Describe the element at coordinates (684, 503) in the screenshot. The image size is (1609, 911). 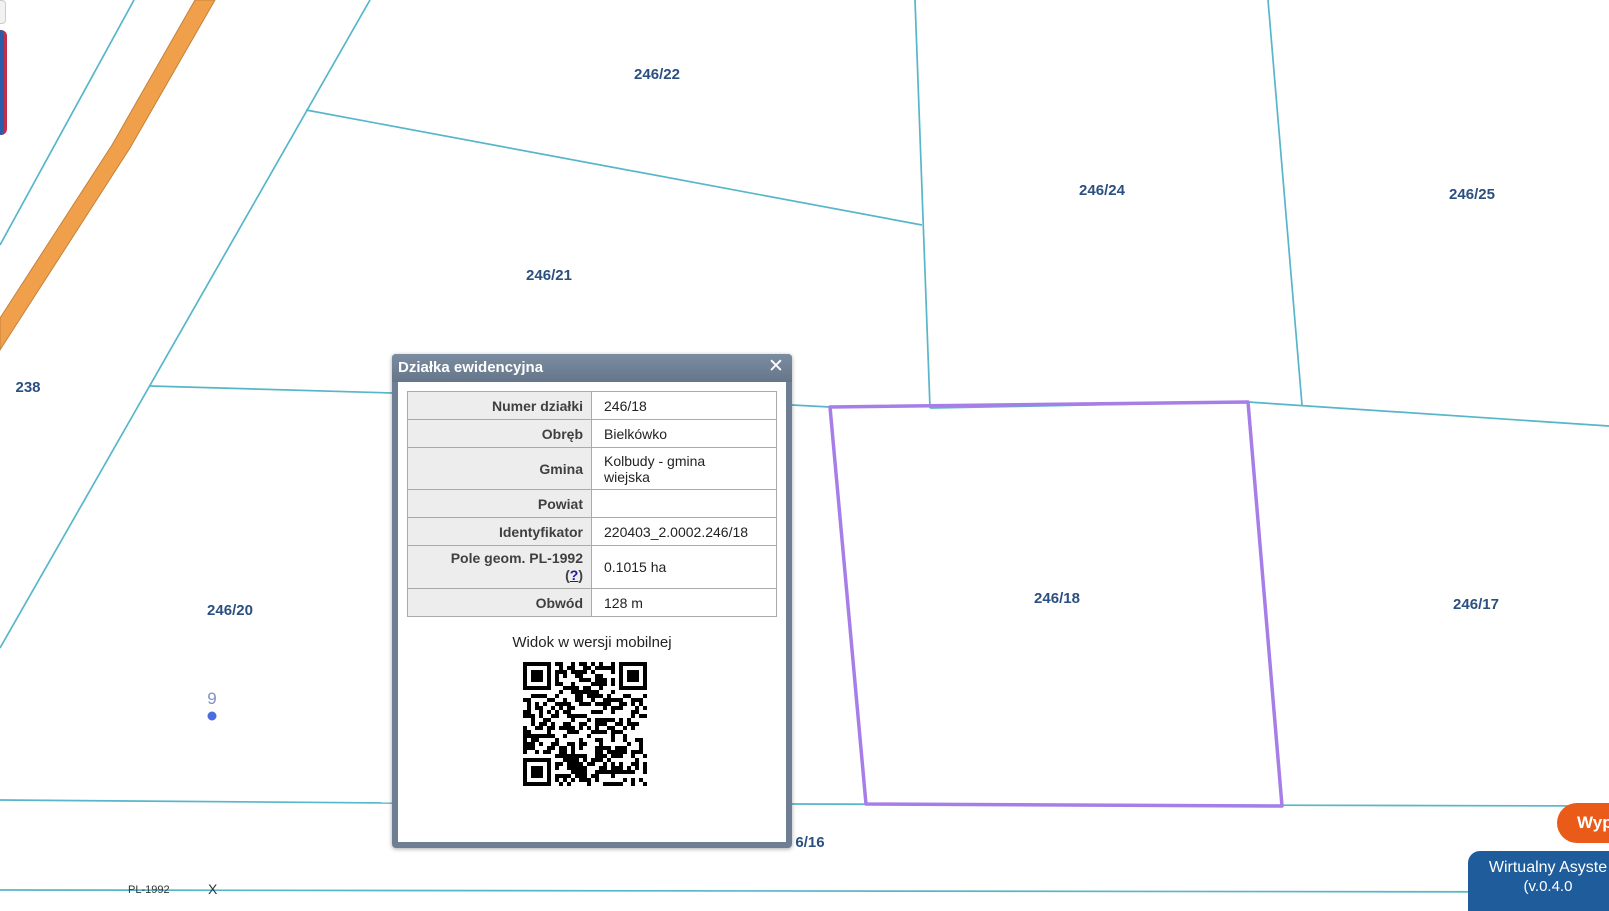
I see `row-value-powiat` at that location.